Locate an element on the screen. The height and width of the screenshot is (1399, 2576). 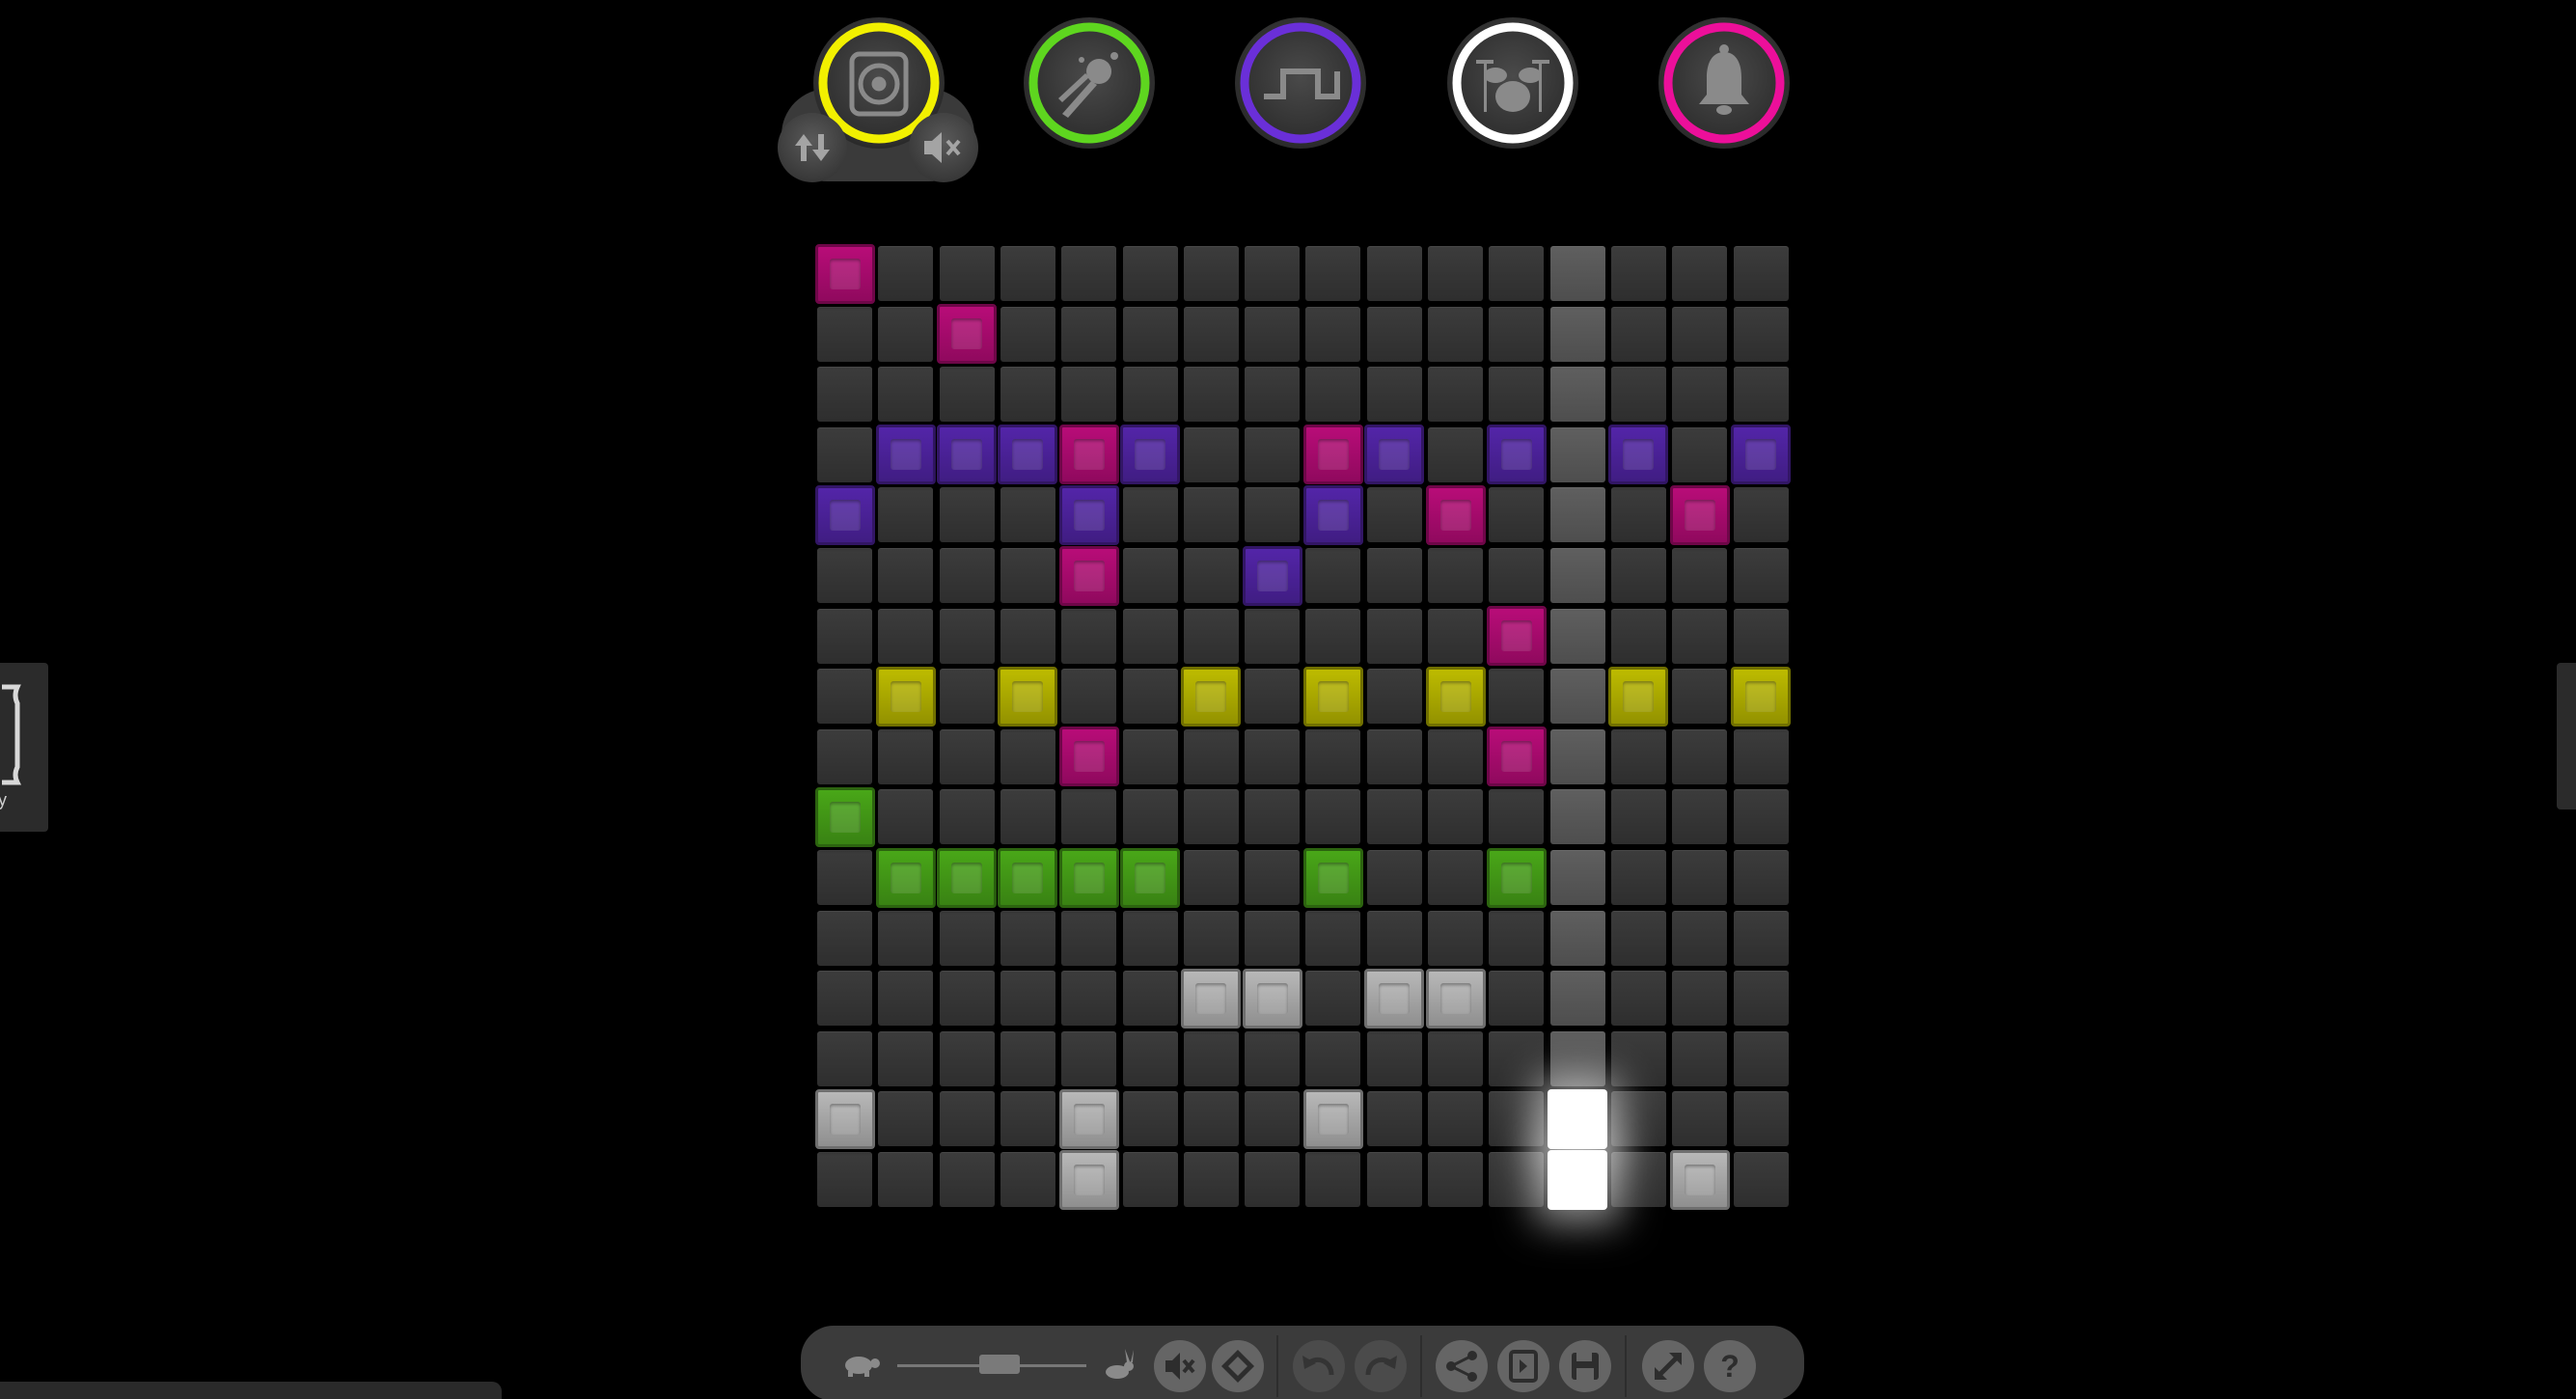
save-button is located at coordinates (1585, 1366).